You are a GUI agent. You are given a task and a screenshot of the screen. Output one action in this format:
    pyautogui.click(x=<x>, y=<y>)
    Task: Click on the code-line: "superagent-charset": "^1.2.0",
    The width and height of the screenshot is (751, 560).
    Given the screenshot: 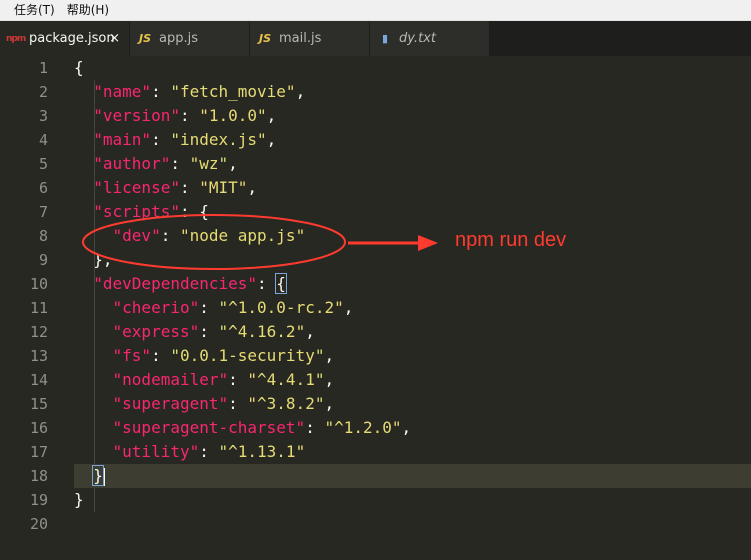 What is the action you would take?
    pyautogui.click(x=412, y=428)
    